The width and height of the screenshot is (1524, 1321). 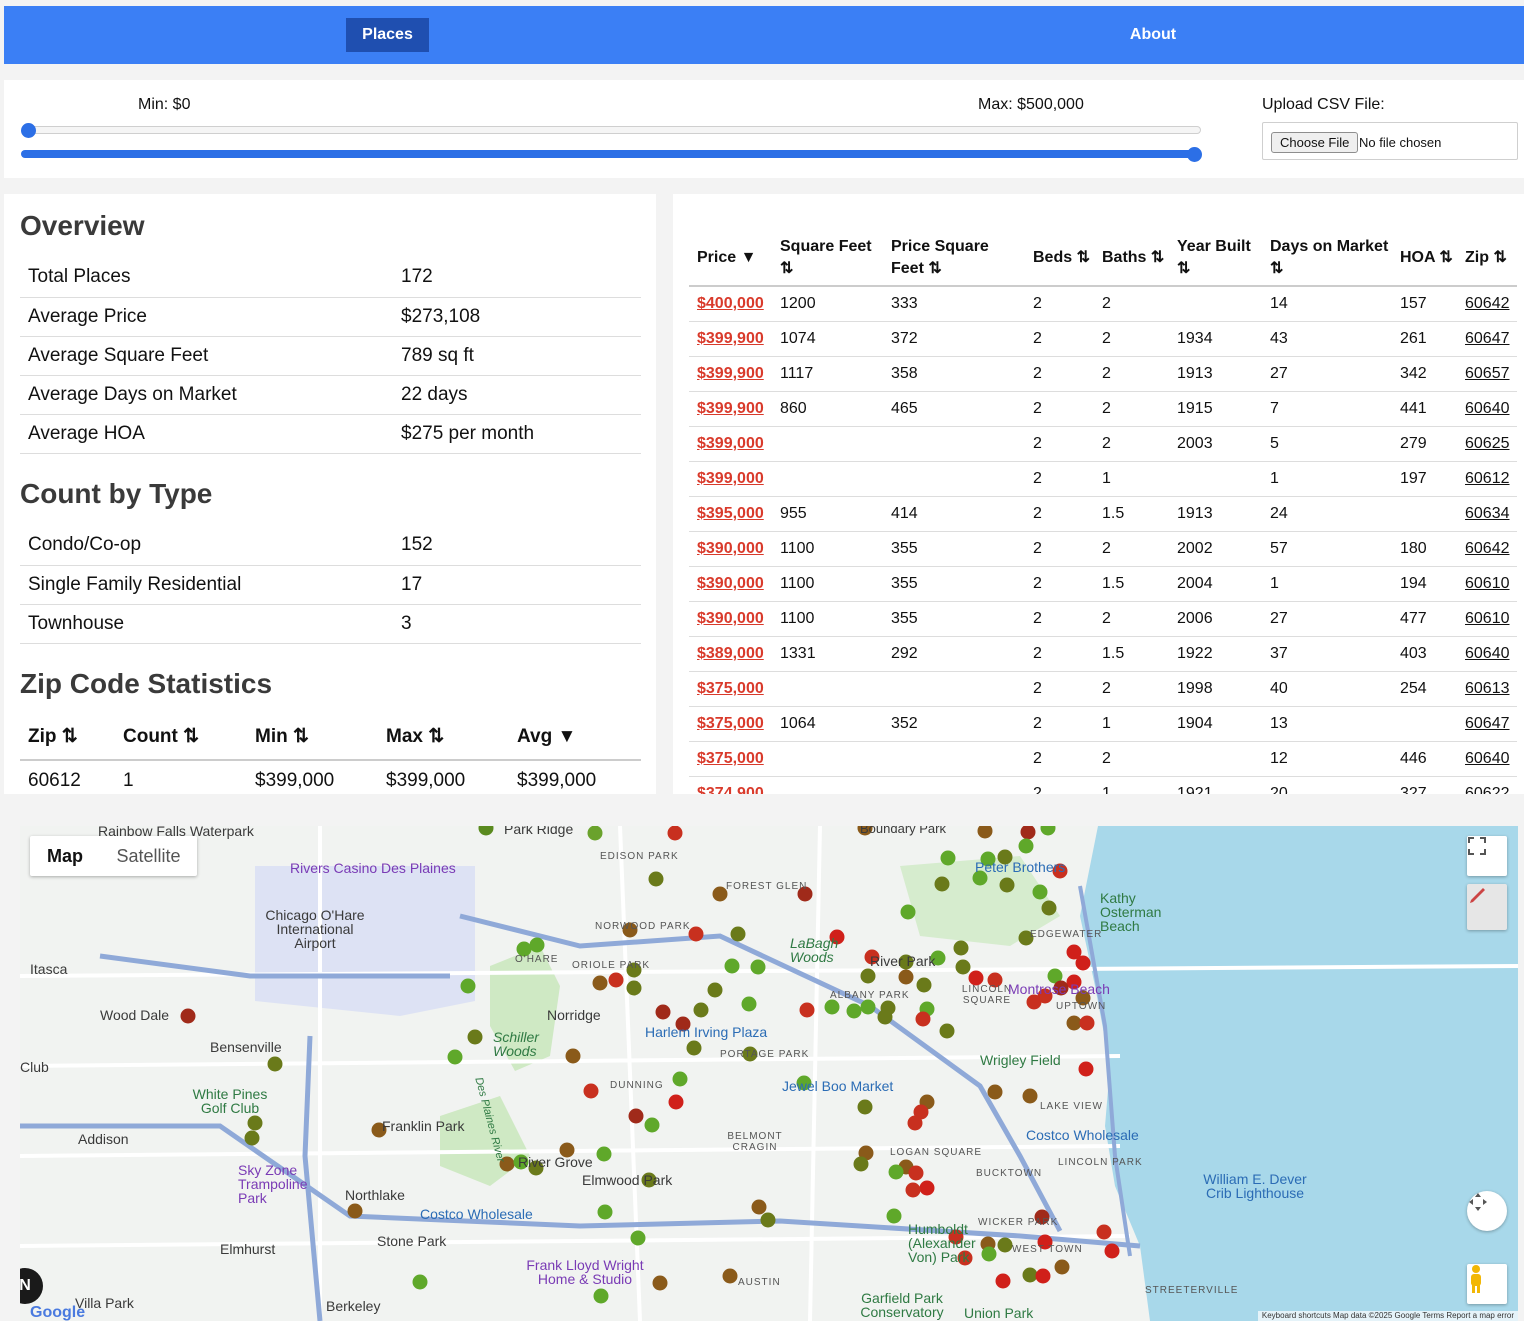 What do you see at coordinates (730, 338) in the screenshot?
I see `price-cell: $399,900` at bounding box center [730, 338].